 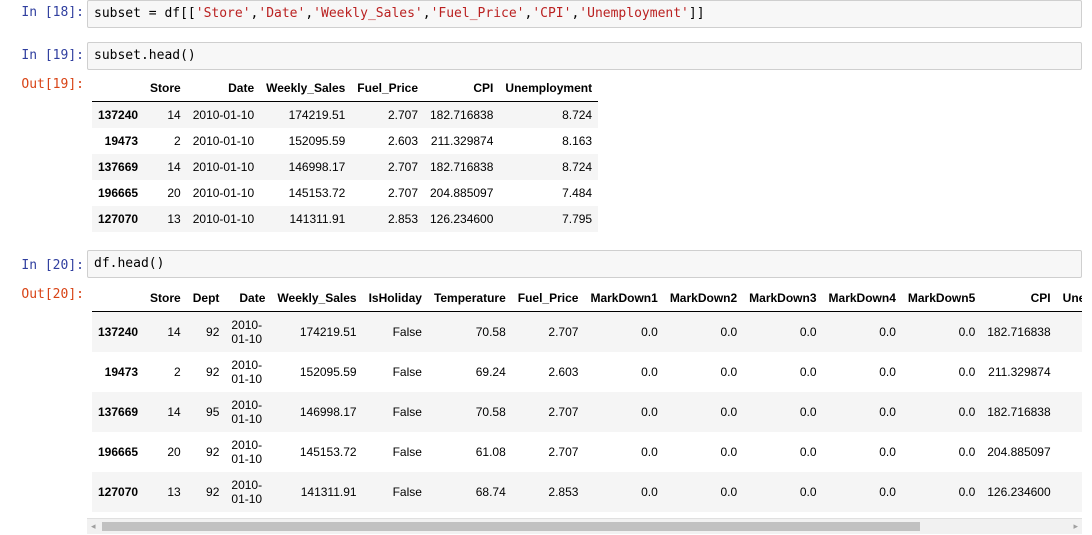 I want to click on table-cell: 95, so click(x=213, y=411).